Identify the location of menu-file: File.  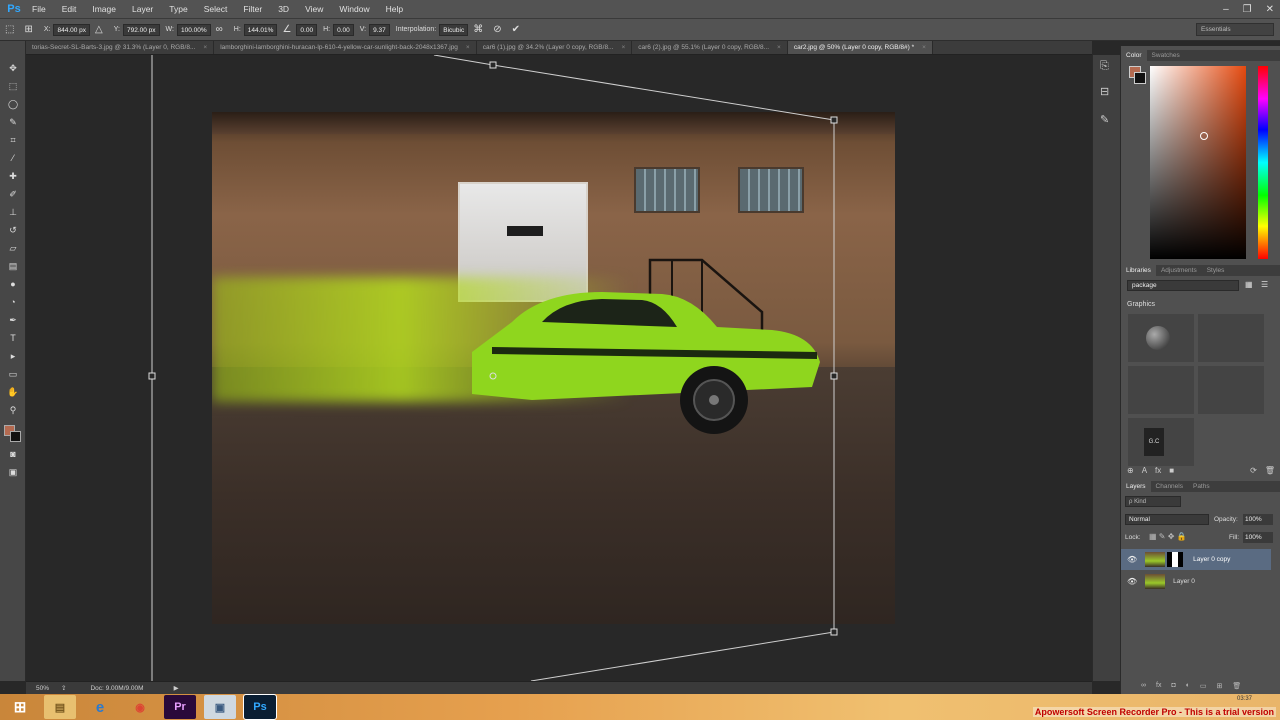
(39, 9).